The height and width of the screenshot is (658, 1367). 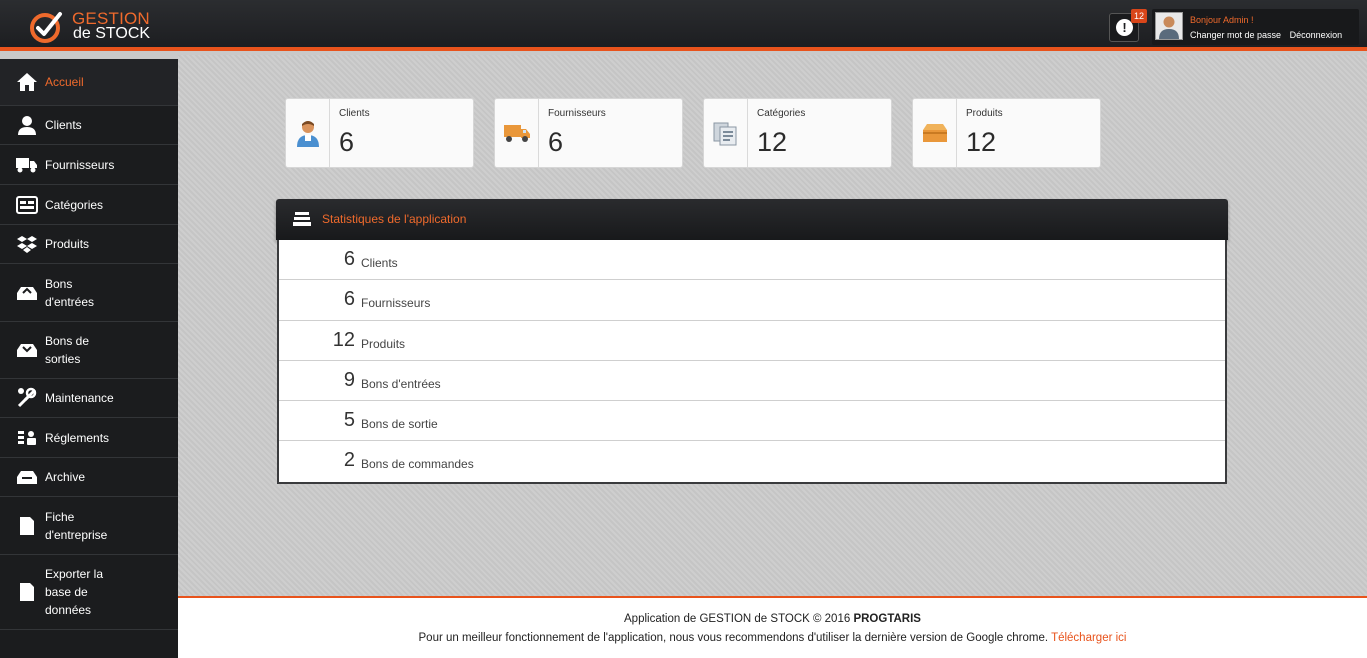 I want to click on sidebar-item-reglements: Réglements, so click(x=89, y=438).